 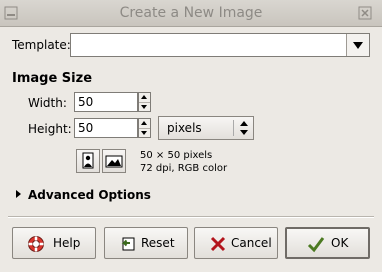 I want to click on help-button: Help, so click(x=54, y=243).